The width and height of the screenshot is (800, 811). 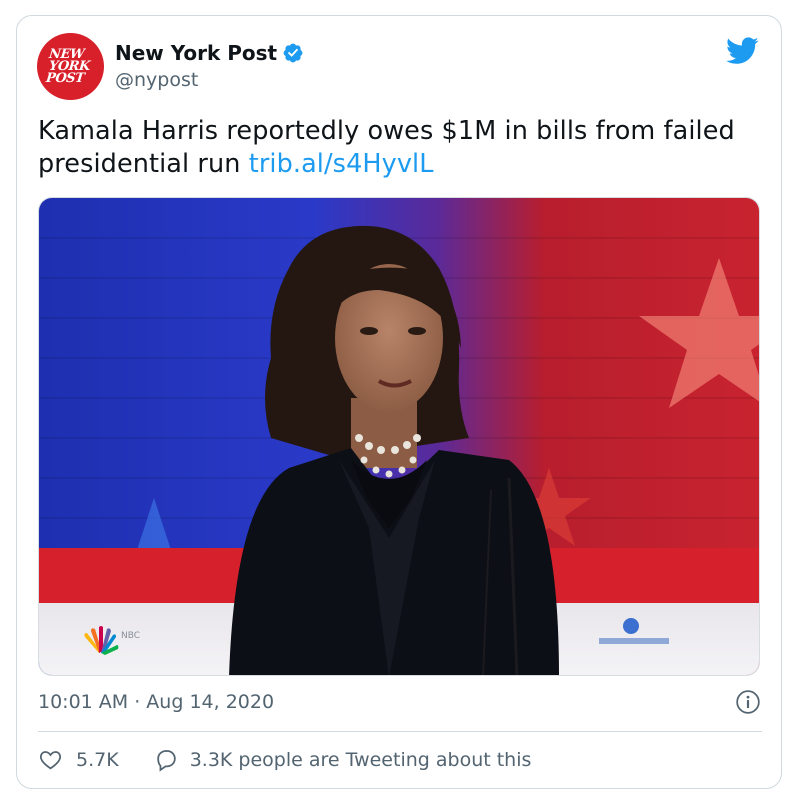 I want to click on like-count: 5.7K, so click(x=97, y=759).